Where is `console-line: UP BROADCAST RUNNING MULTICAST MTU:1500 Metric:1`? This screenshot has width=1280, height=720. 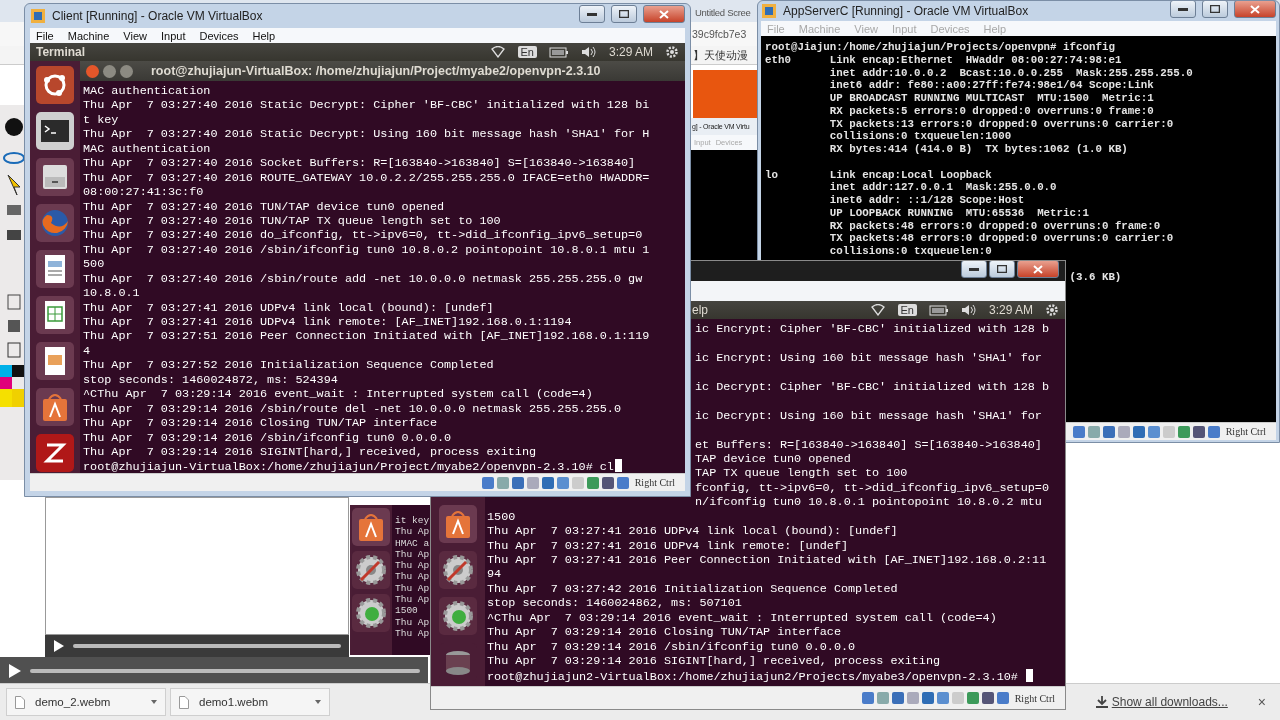
console-line: UP BROADCAST RUNNING MULTICAST MTU:1500 Metric:1 is located at coordinates (991, 98).